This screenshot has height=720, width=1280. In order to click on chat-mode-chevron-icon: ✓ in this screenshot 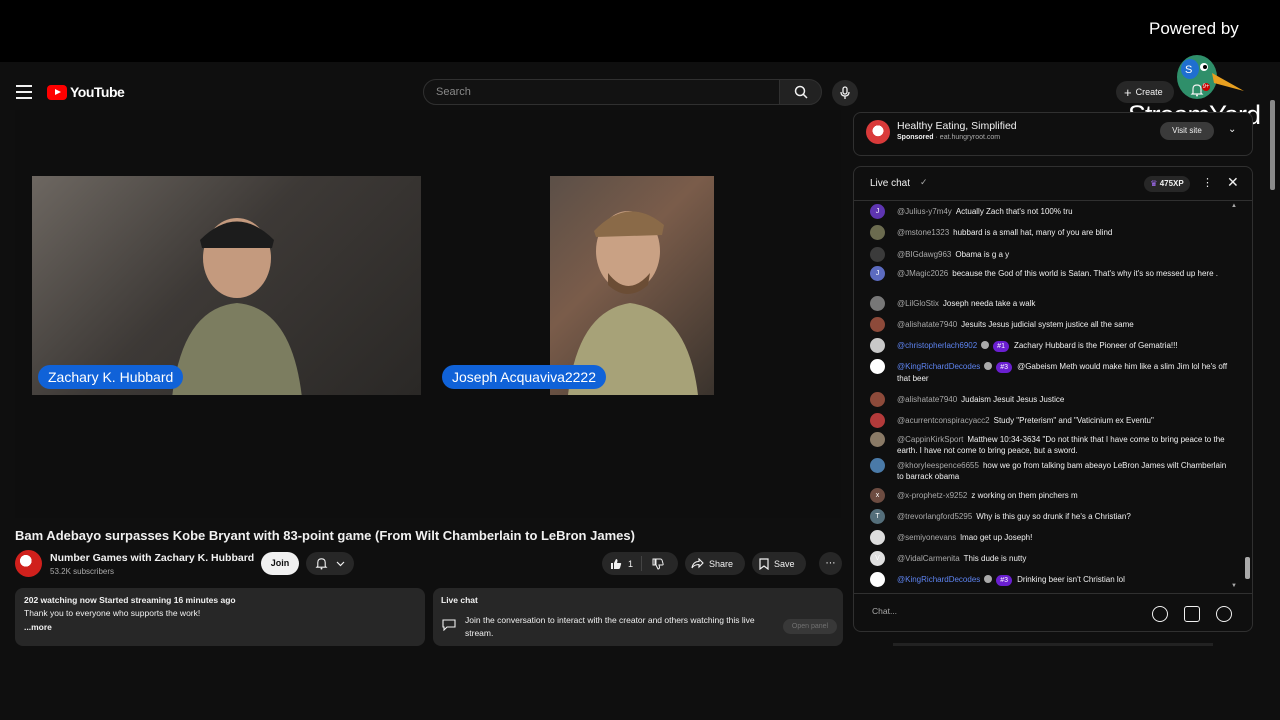, I will do `click(924, 182)`.